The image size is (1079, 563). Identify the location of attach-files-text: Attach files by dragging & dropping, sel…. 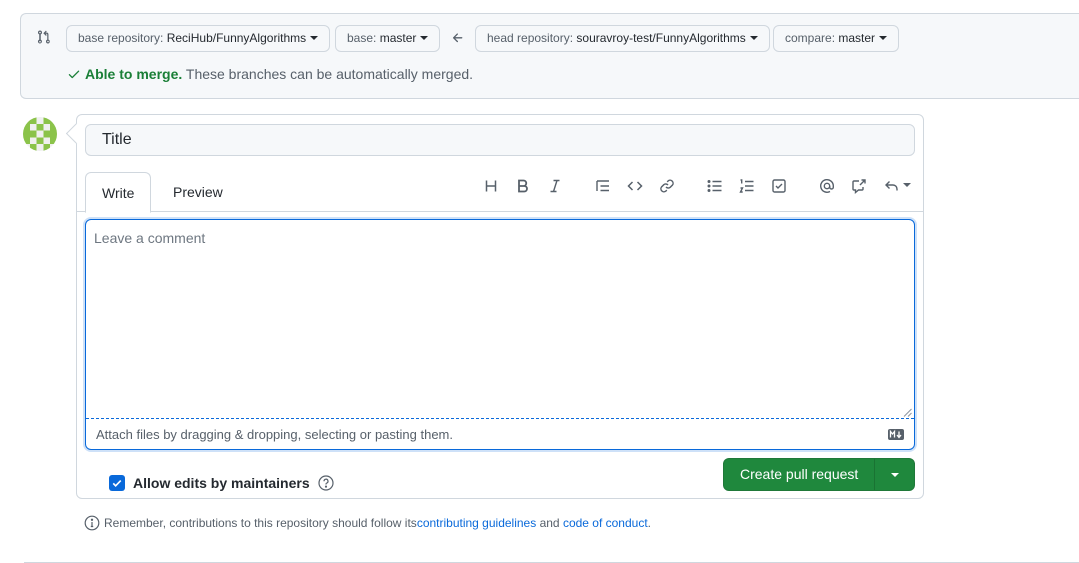
(274, 434).